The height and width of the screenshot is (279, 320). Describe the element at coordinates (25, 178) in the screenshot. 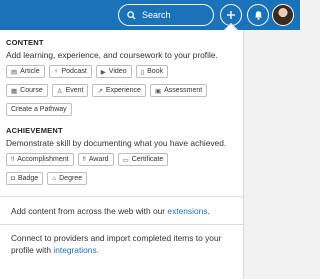

I see `badge-button: ◘ Badge` at that location.